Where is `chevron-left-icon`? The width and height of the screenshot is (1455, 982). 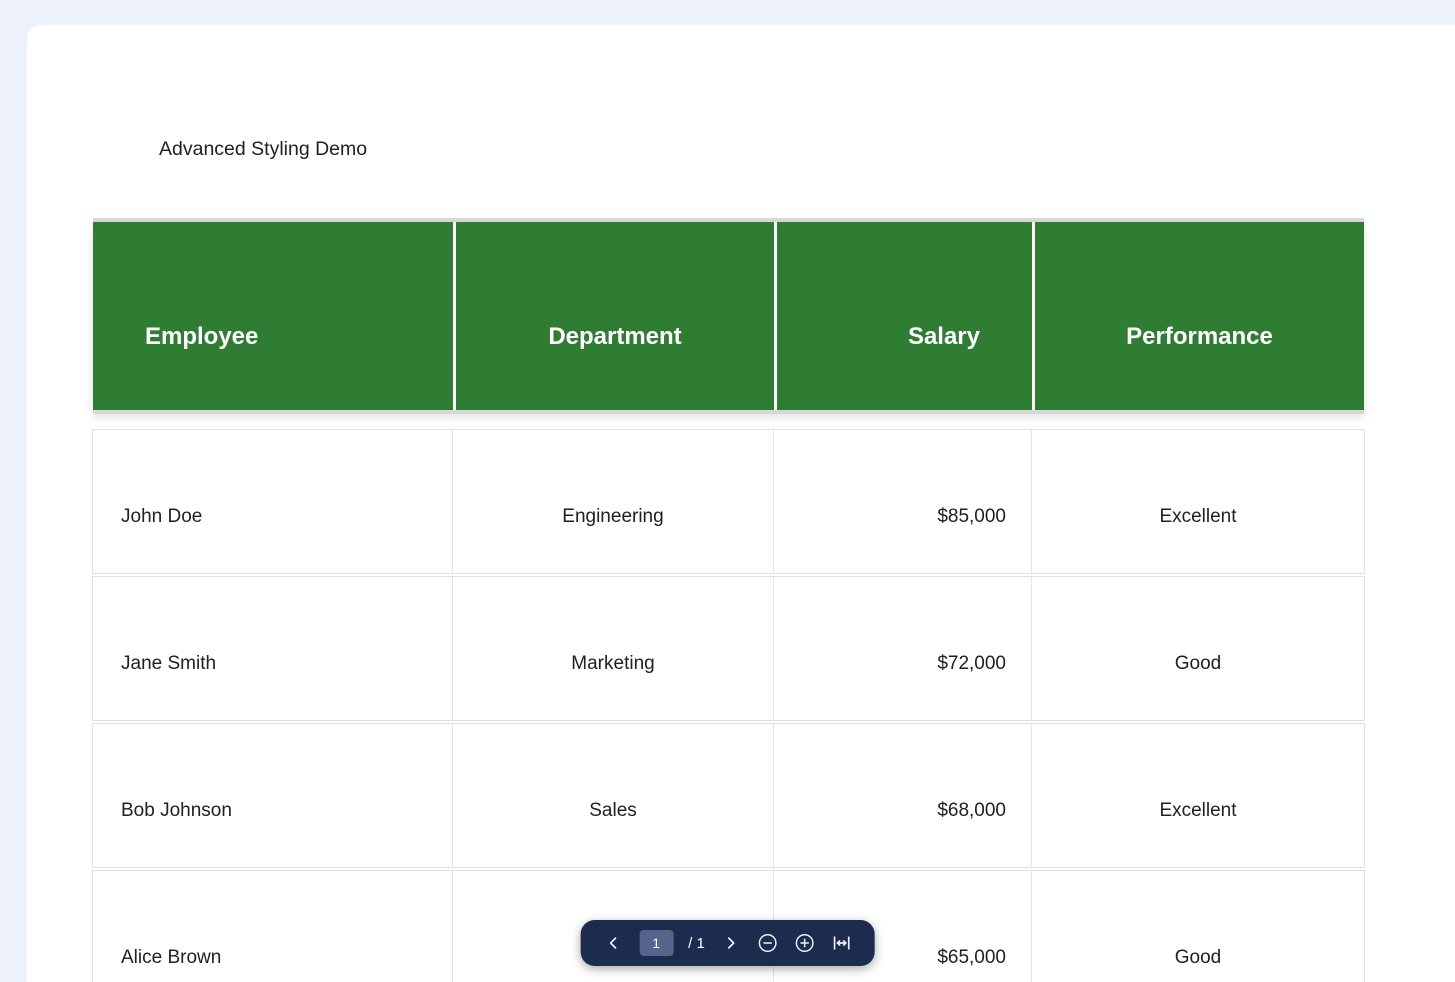 chevron-left-icon is located at coordinates (613, 943).